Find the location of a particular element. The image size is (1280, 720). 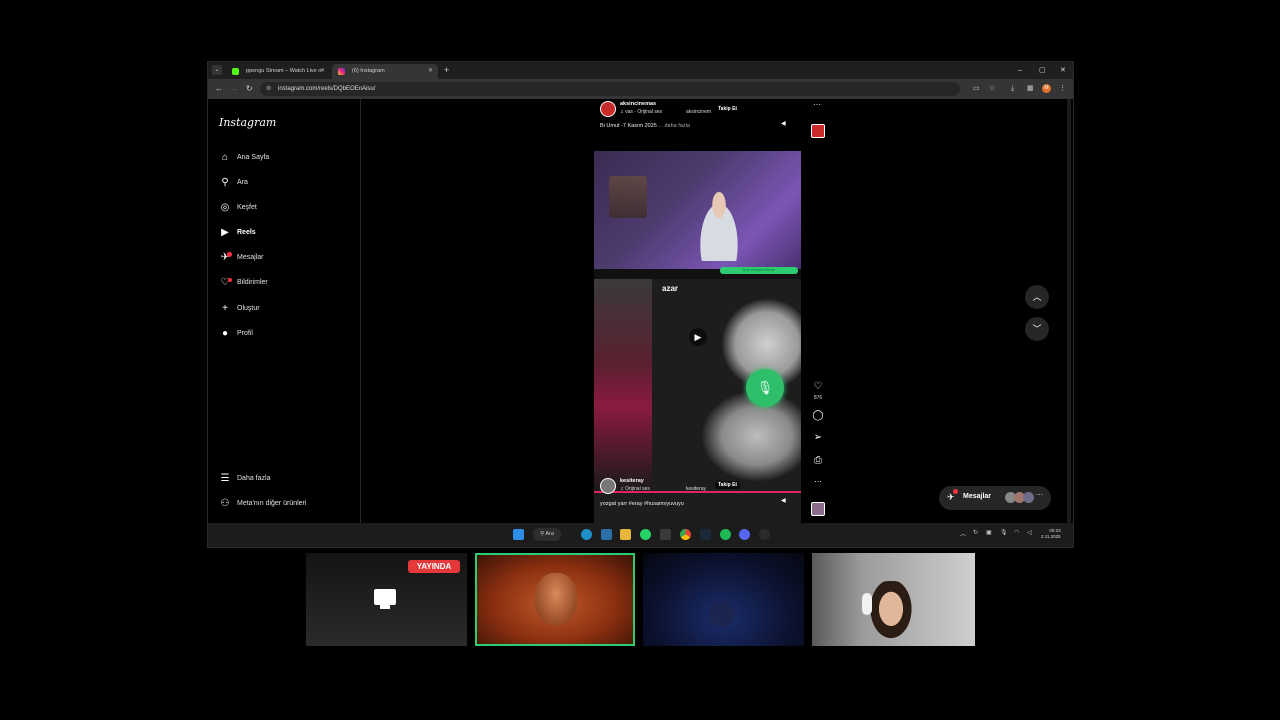

tray-chevron-icon: ︿ is located at coordinates (963, 533).